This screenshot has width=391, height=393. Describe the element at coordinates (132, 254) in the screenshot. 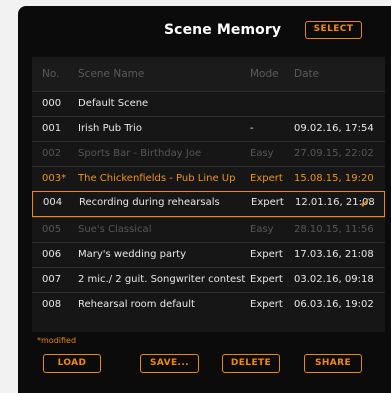

I see `row-scene-name: Mary's wedding party` at that location.